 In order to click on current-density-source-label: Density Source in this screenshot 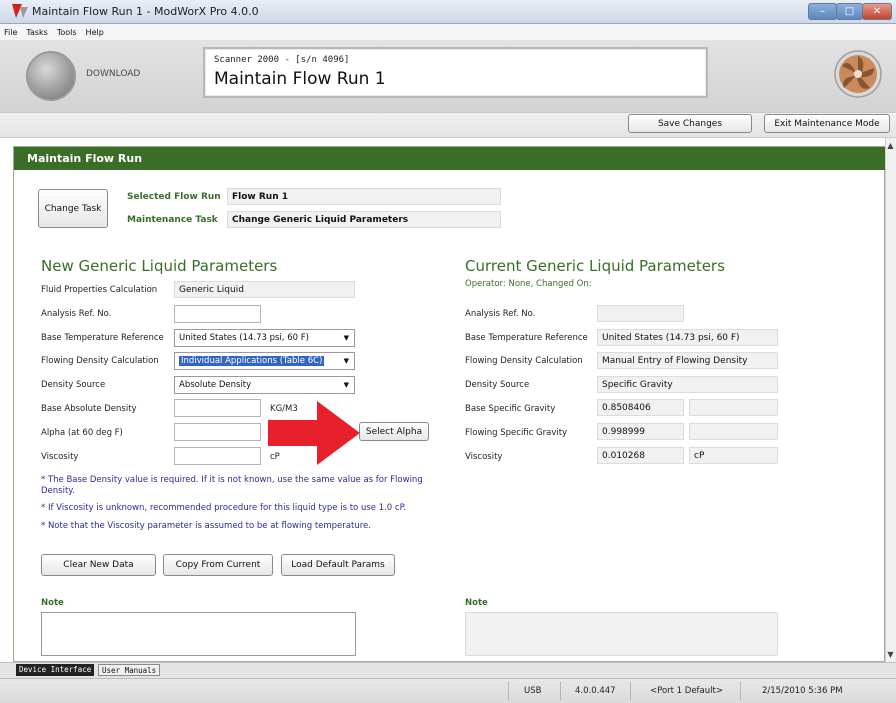, I will do `click(497, 385)`.